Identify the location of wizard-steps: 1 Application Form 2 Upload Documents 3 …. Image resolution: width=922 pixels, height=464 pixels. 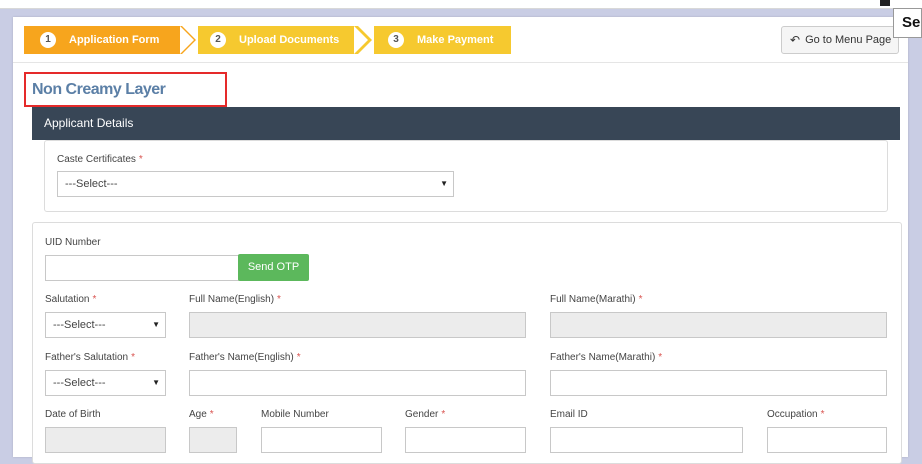
(269, 40).